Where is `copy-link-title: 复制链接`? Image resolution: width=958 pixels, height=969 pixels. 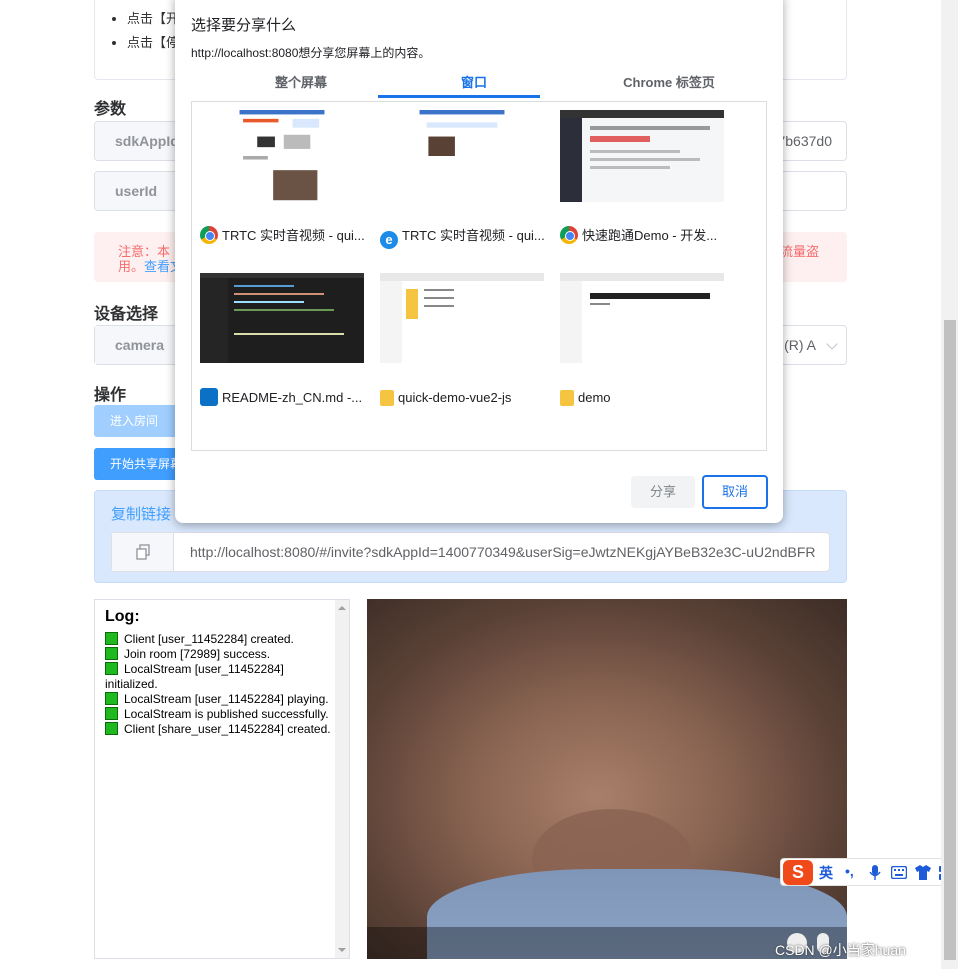 copy-link-title: 复制链接 is located at coordinates (141, 514).